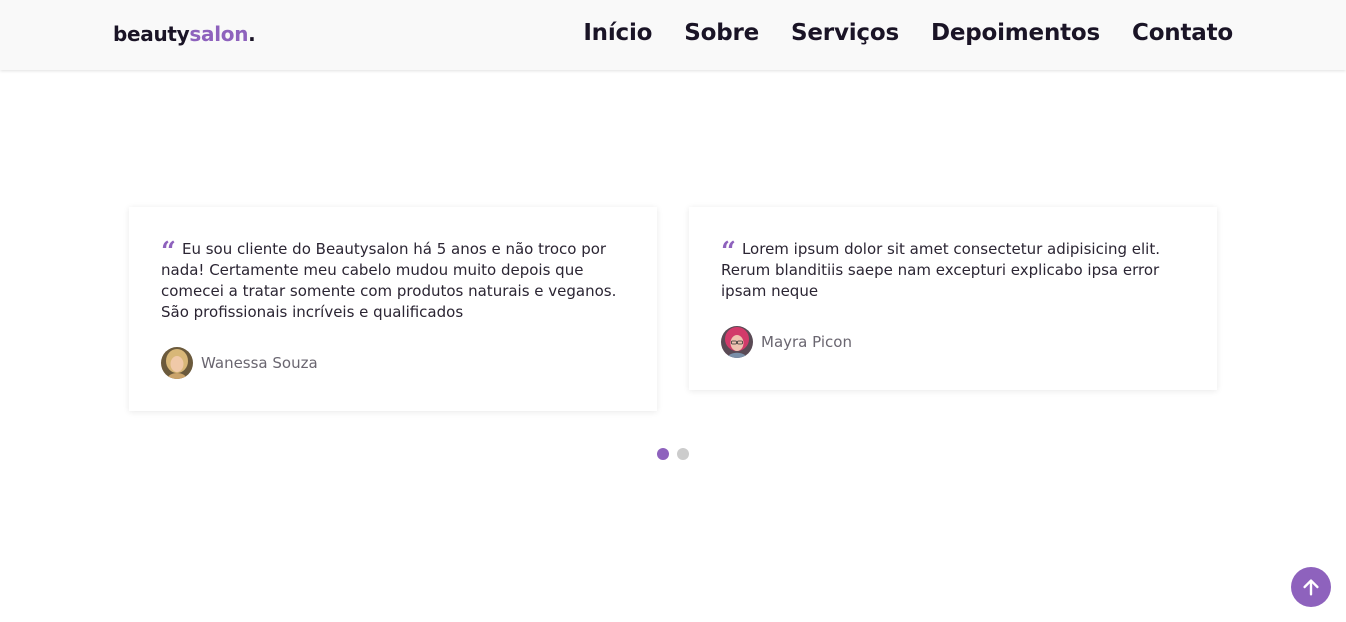 The image size is (1346, 622). Describe the element at coordinates (1182, 33) in the screenshot. I see `nav-contato: Contato` at that location.